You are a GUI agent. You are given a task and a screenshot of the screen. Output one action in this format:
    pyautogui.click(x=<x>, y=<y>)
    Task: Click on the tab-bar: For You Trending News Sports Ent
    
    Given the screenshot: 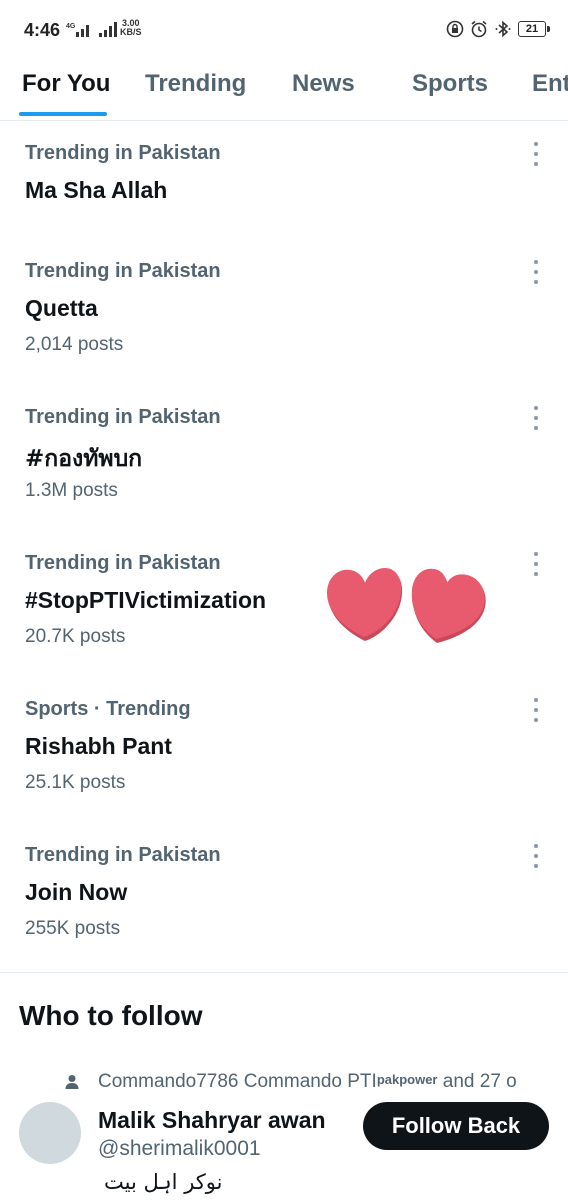 What is the action you would take?
    pyautogui.click(x=284, y=90)
    